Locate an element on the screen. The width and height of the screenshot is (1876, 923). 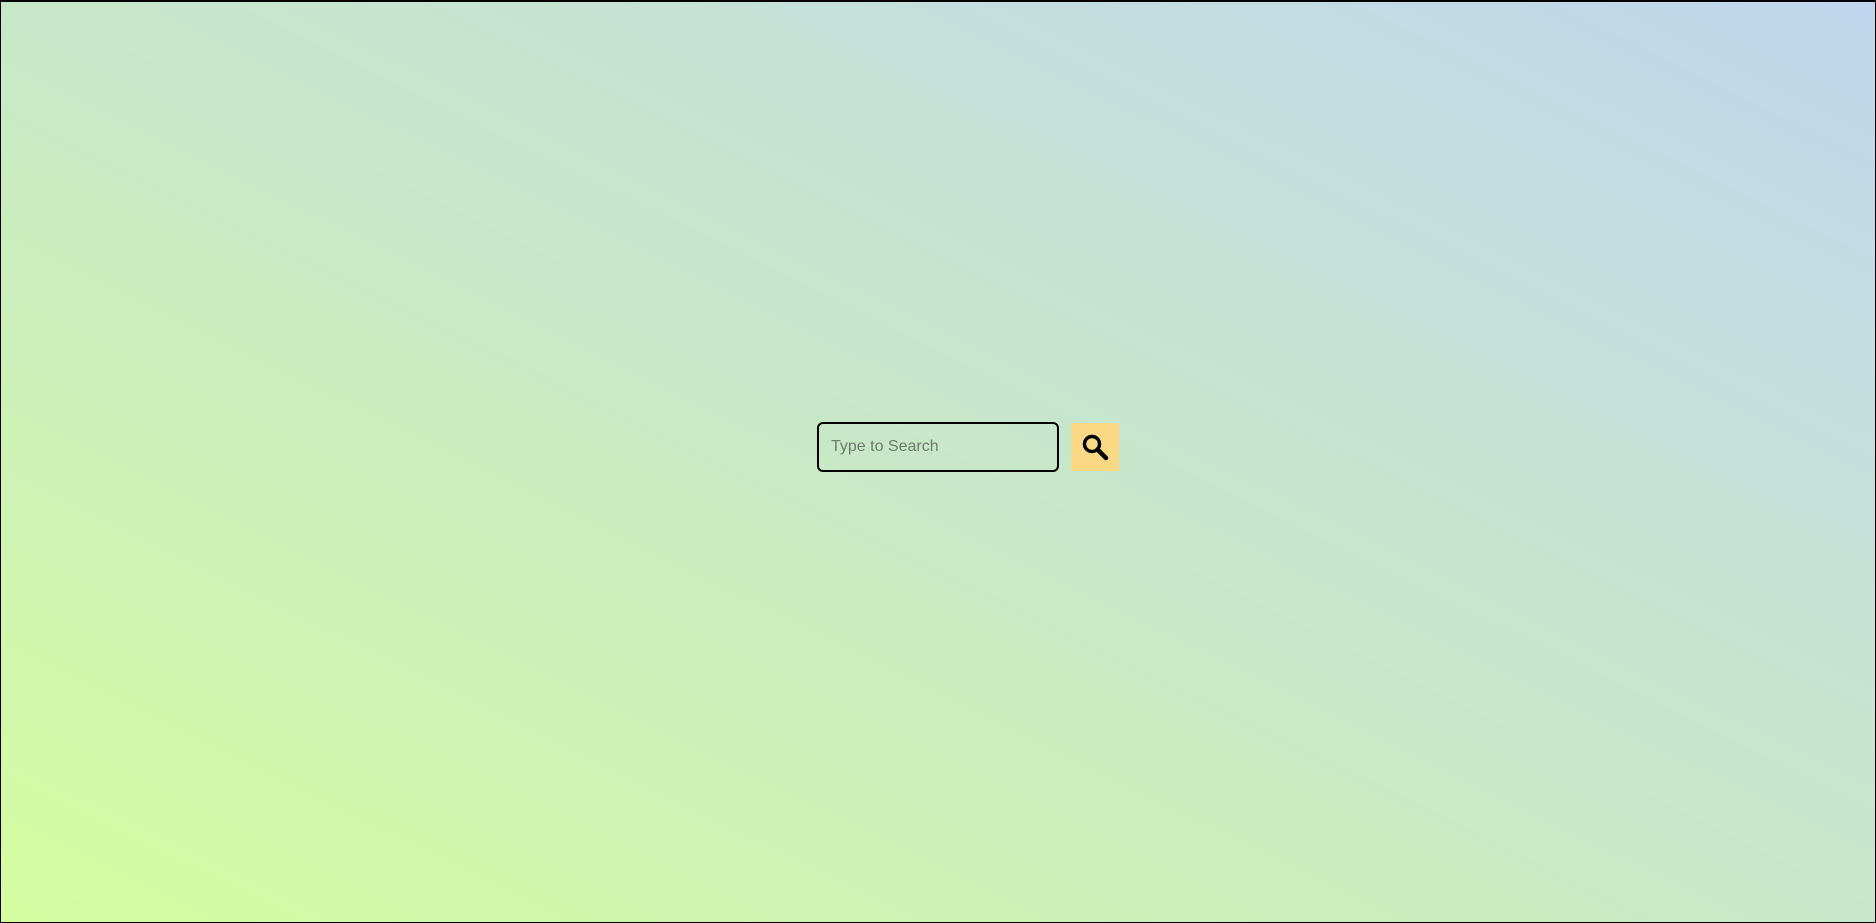
search-button is located at coordinates (1095, 447).